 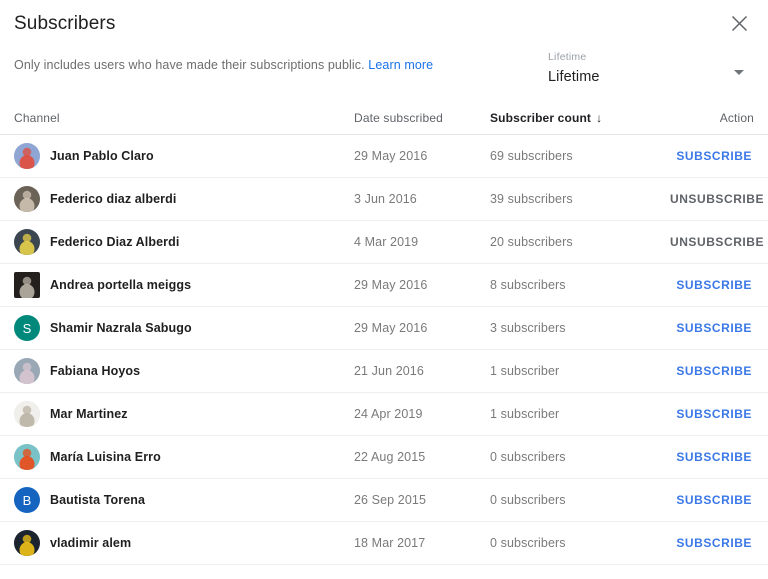 I want to click on date-subscribed-cell: 24 Apr 2019, so click(x=388, y=414).